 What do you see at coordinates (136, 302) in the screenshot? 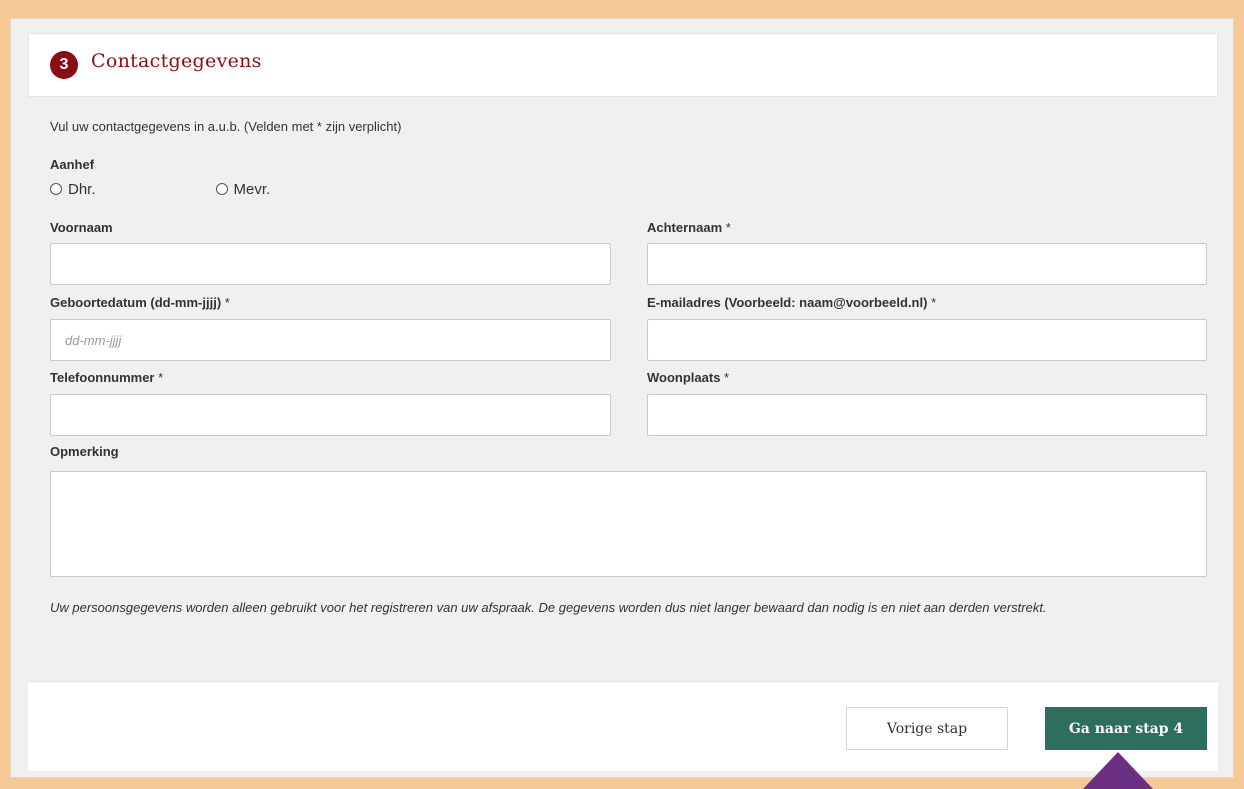
I see `birth-date-label-text: Geboortedatum (dd-mm-jjjj)` at bounding box center [136, 302].